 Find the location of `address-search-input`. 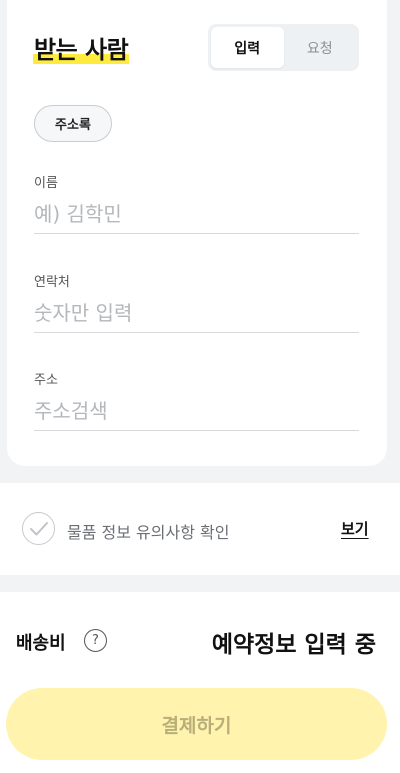

address-search-input is located at coordinates (196, 414).